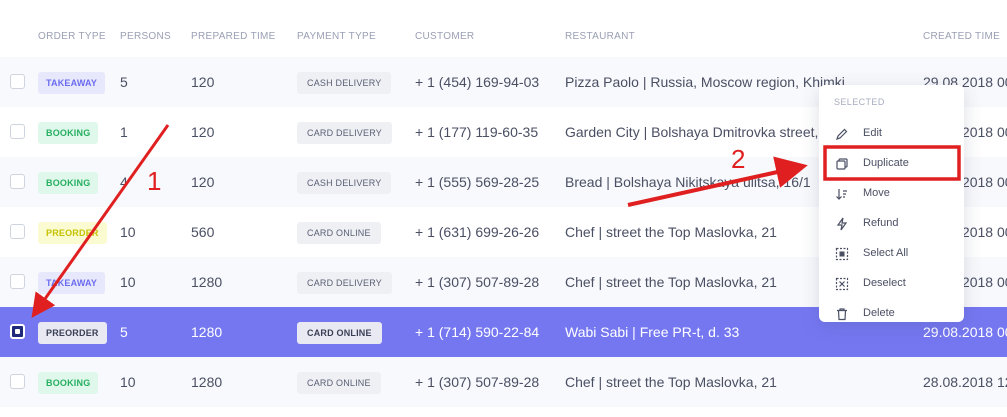  I want to click on duplicate-icon, so click(842, 164).